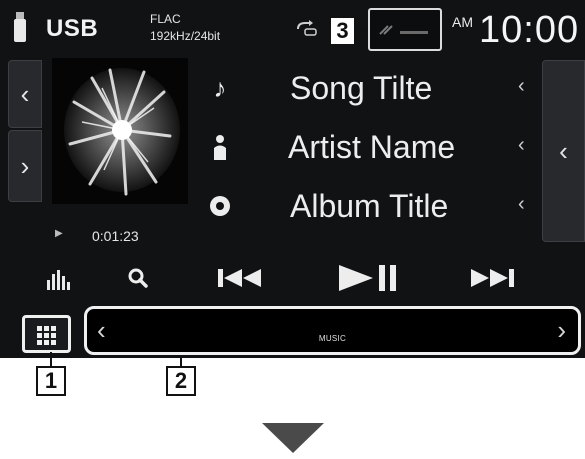  I want to click on clock-ampm: AM, so click(462, 22).